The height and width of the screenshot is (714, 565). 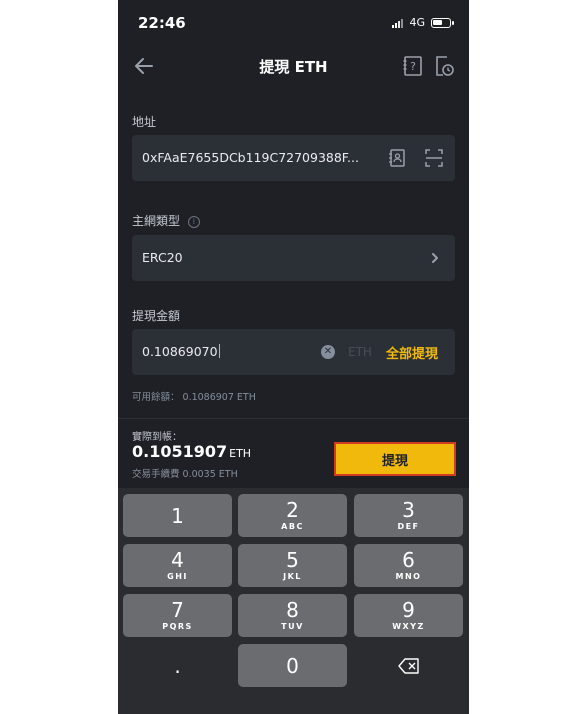 I want to click on receive-label: 實際到帳：, so click(x=157, y=437).